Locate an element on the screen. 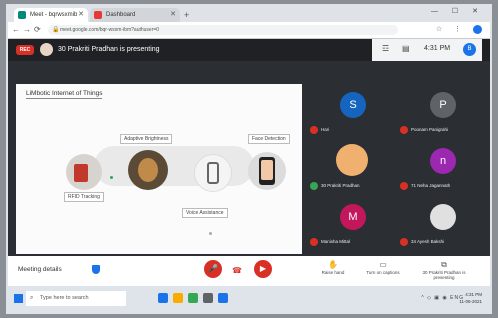  captions-label: Turn on captions is located at coordinates (383, 272).